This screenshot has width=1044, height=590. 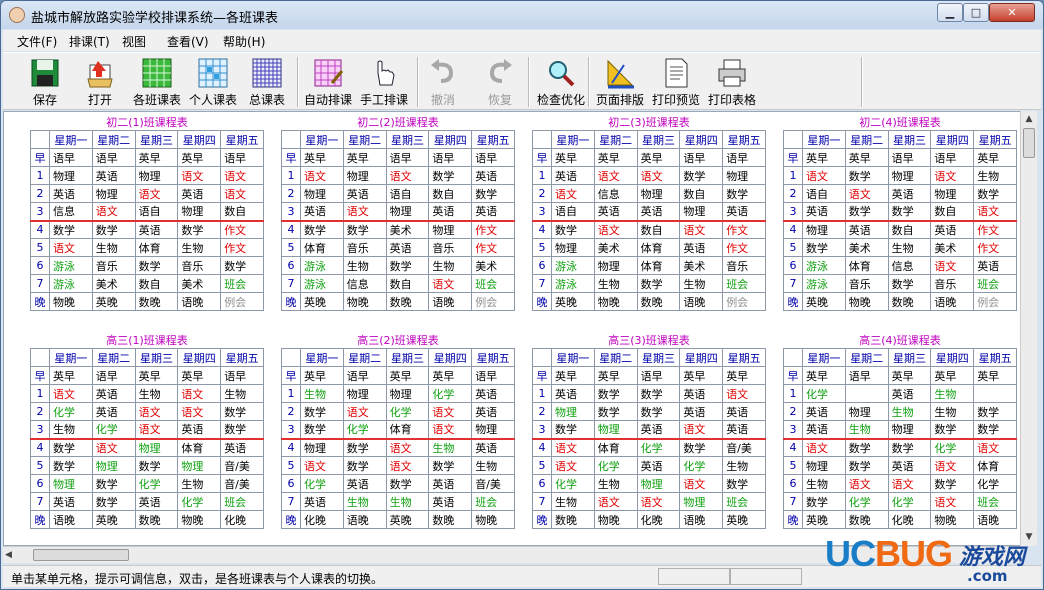 What do you see at coordinates (199, 501) in the screenshot?
I see `lesson-cell: 化学` at bounding box center [199, 501].